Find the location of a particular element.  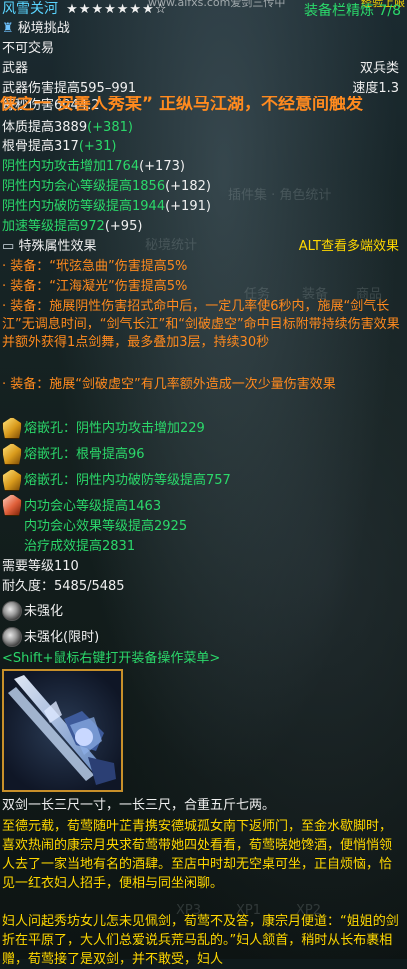

effect-line: · 装备：“江海凝光”伤害提高5% is located at coordinates (95, 286).